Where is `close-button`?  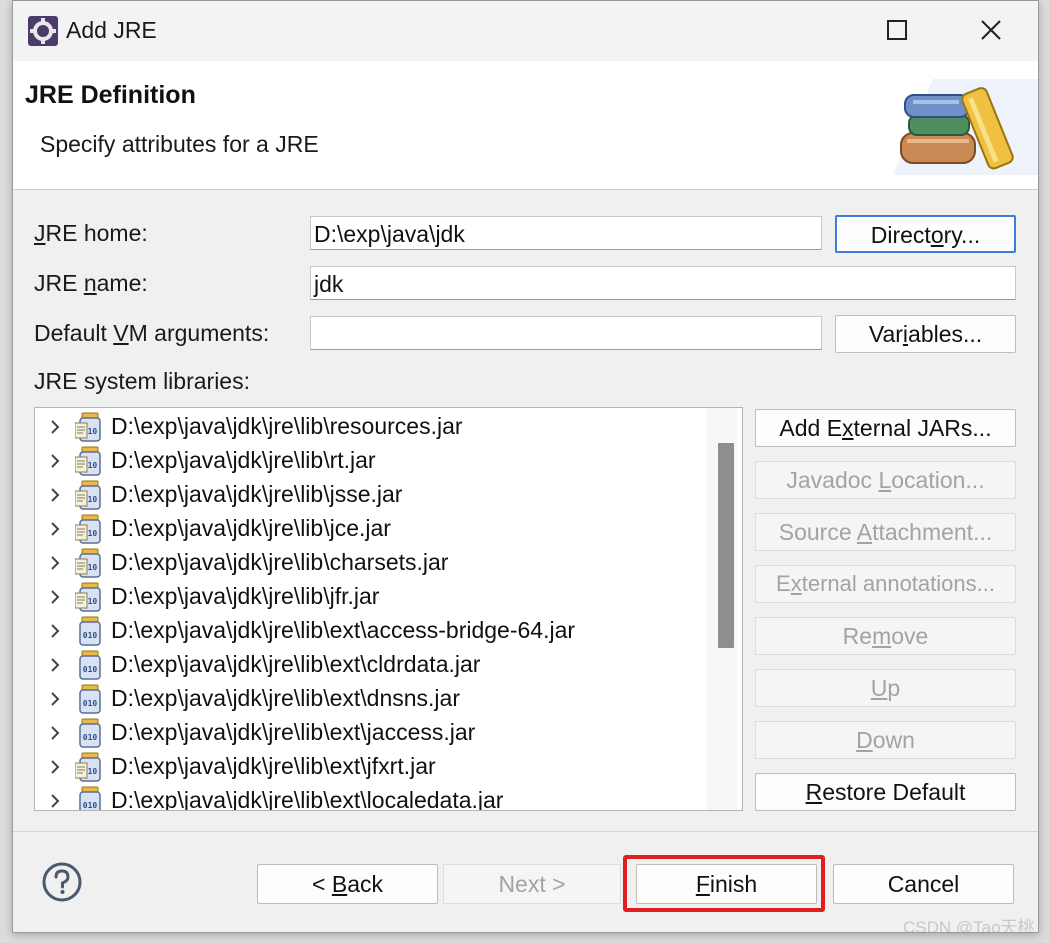 close-button is located at coordinates (991, 30).